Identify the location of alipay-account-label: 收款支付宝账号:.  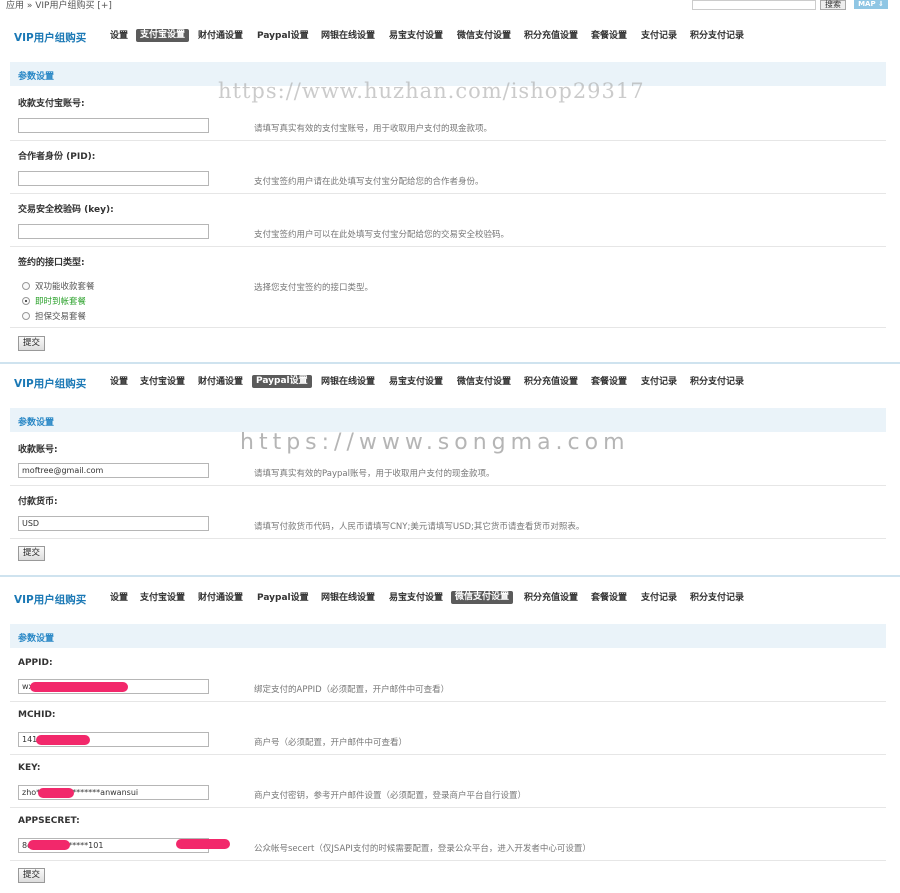
(51, 104).